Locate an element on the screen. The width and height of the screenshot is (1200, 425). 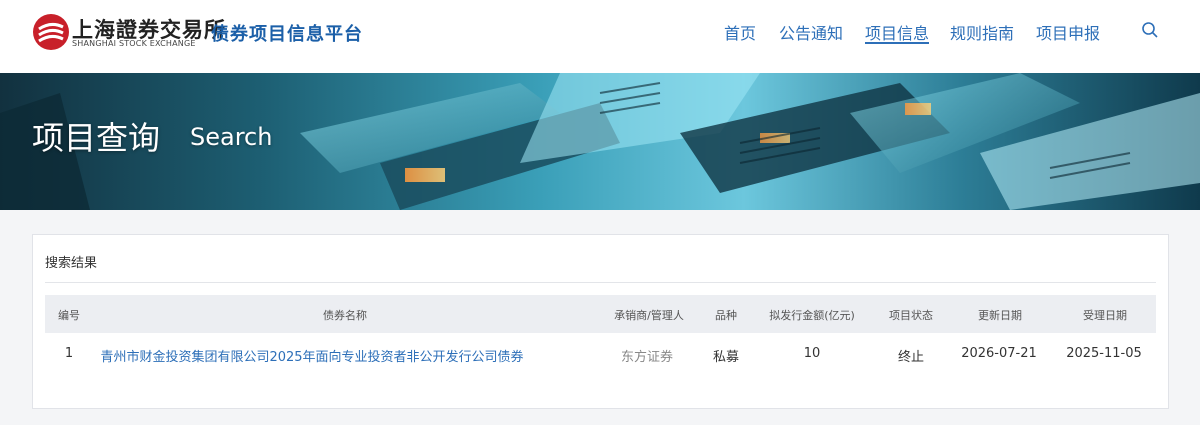
banner-title: 项目查询 is located at coordinates (96, 138).